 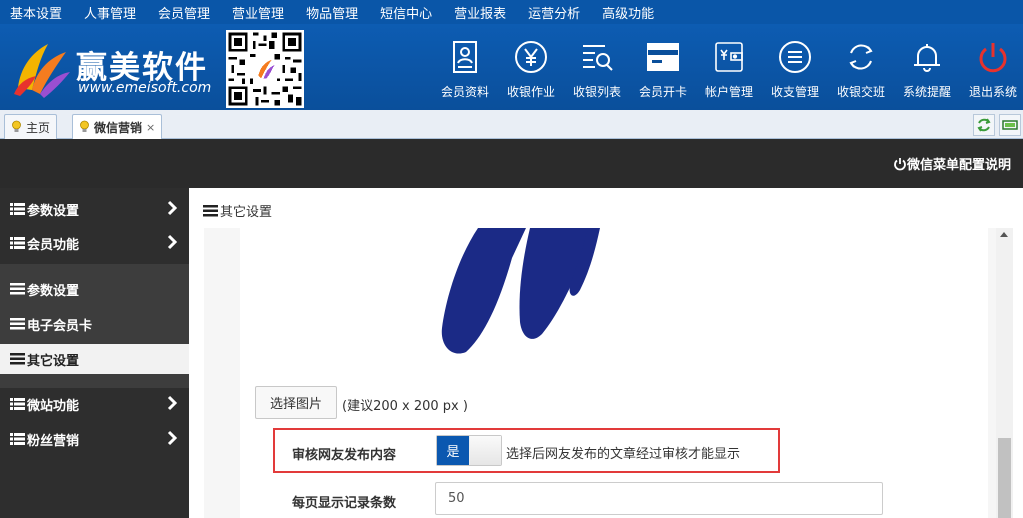 I want to click on menu-basic-settings: 基本设置, so click(x=31, y=12).